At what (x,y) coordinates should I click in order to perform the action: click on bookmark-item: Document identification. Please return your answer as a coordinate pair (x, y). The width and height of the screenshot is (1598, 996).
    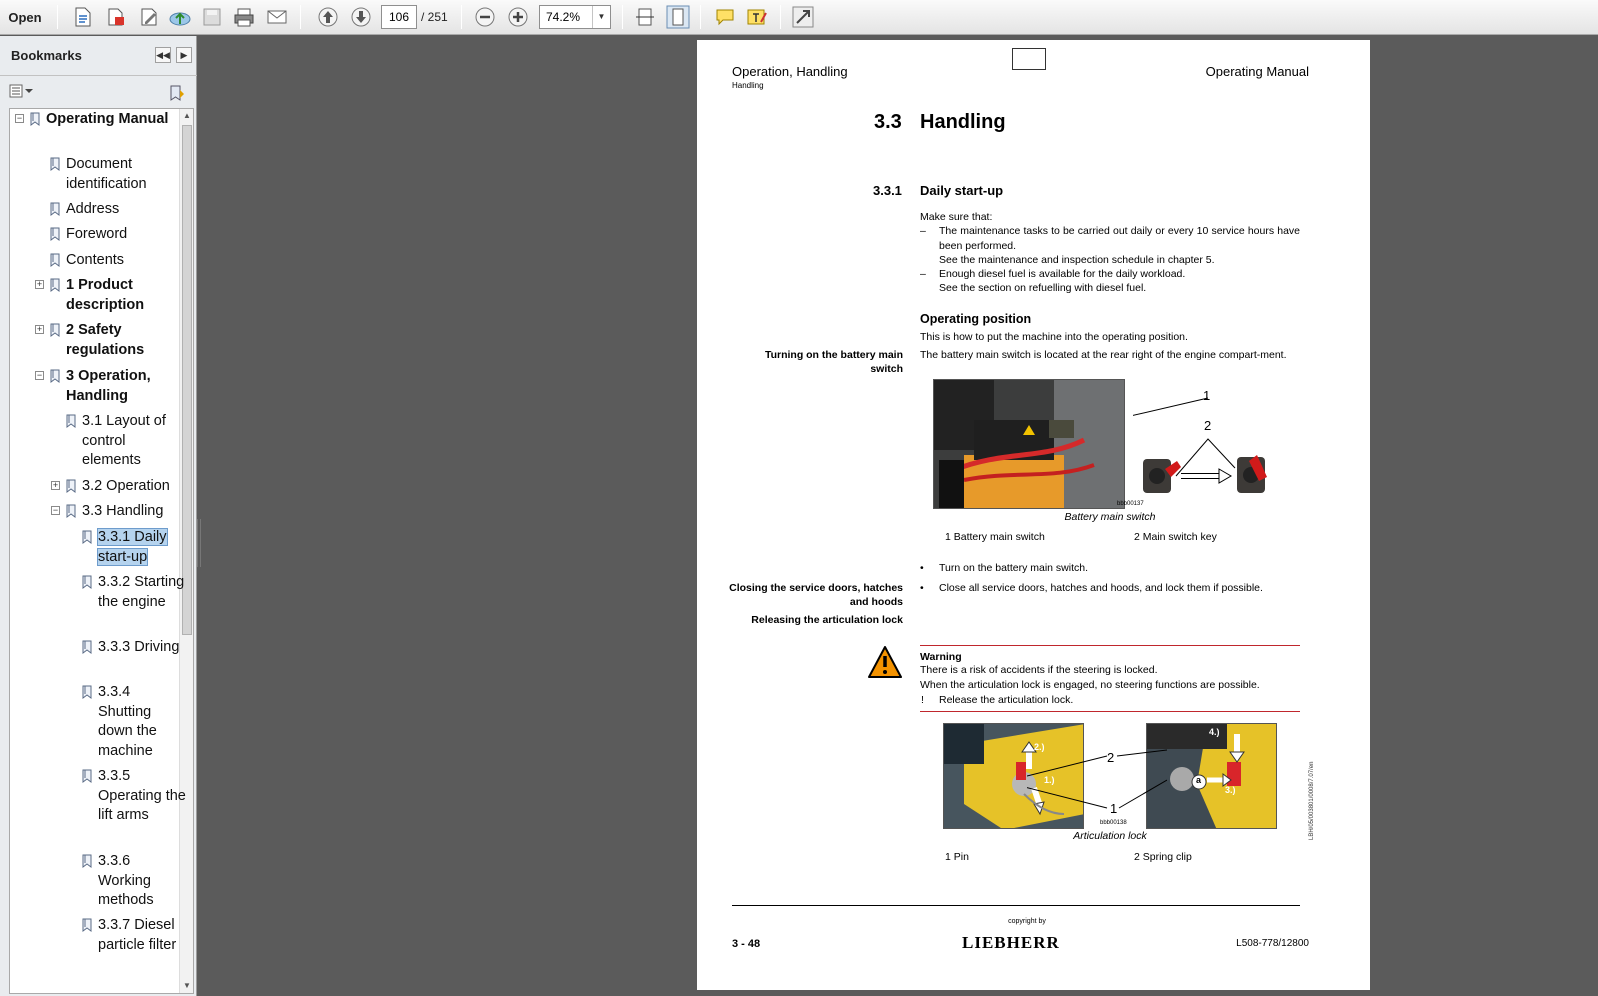
    Looking at the image, I should click on (126, 174).